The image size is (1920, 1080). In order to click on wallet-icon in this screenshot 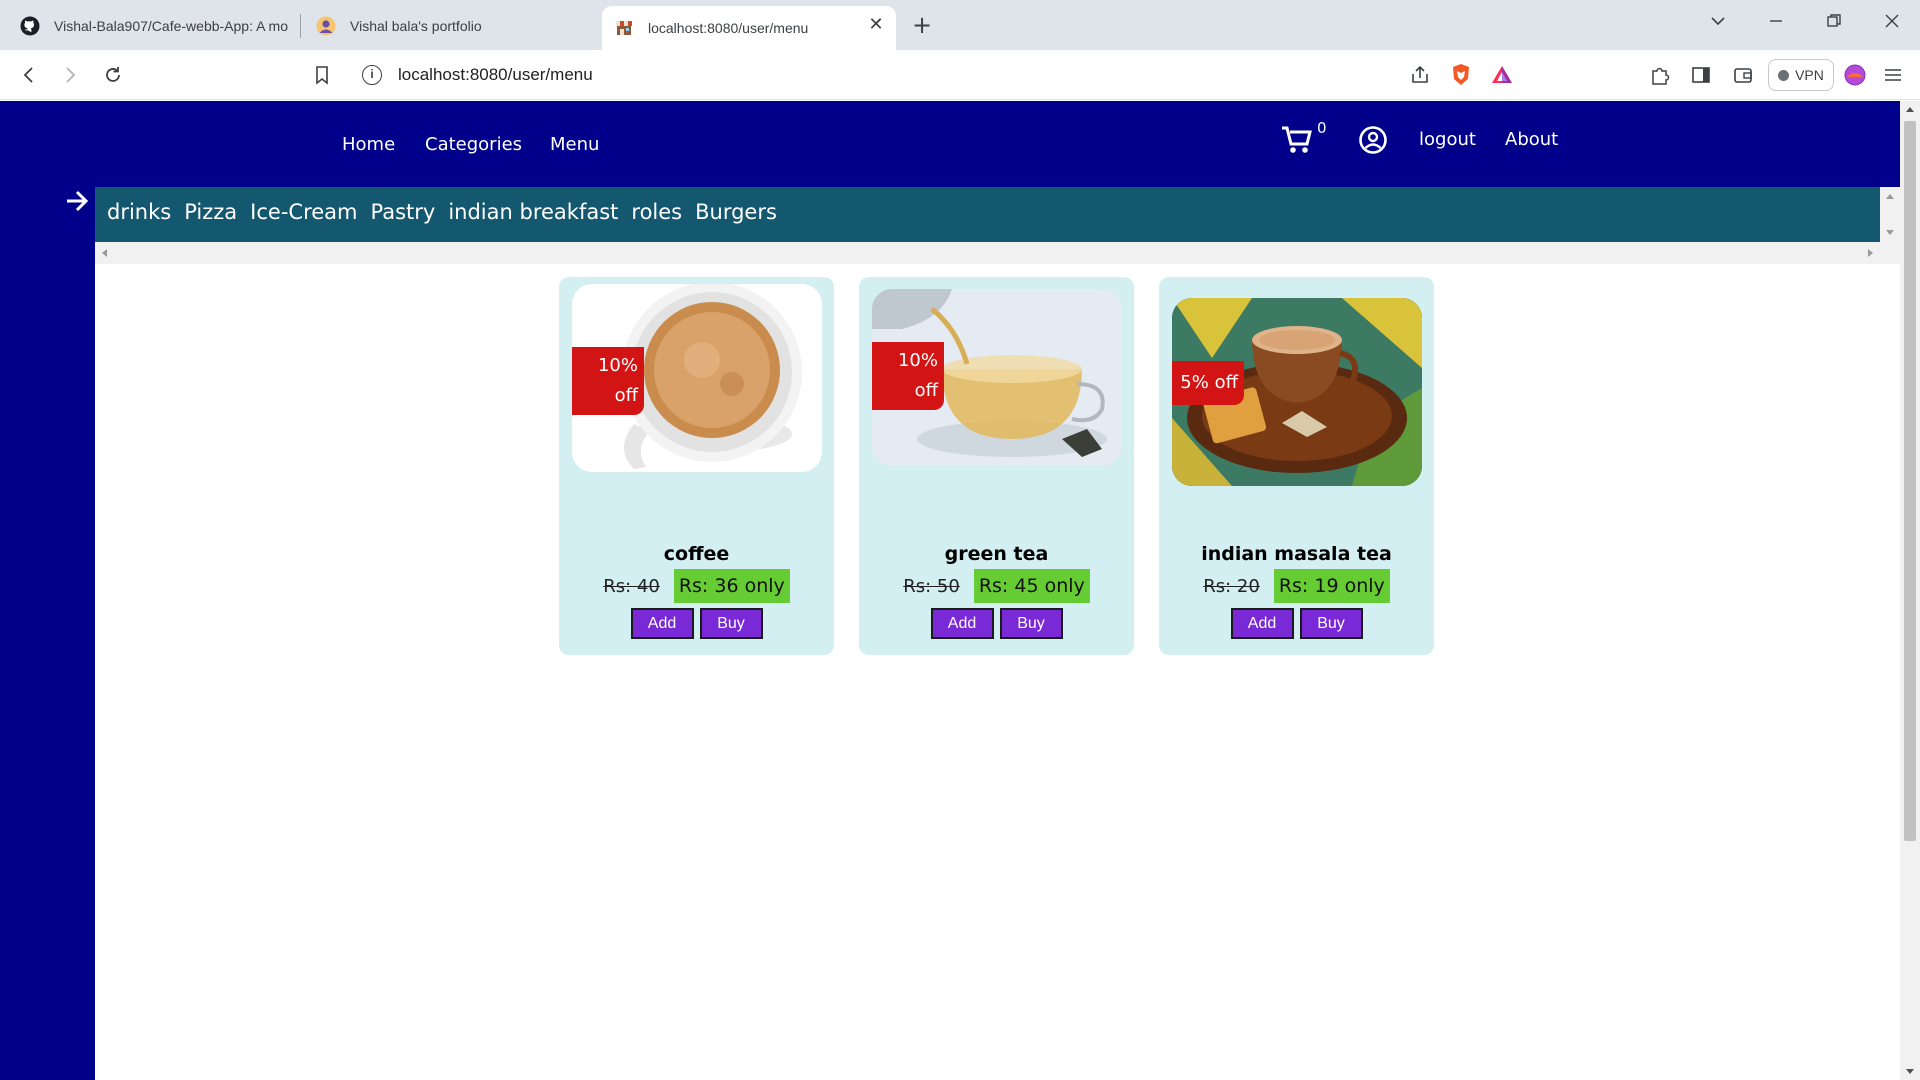, I will do `click(1743, 75)`.